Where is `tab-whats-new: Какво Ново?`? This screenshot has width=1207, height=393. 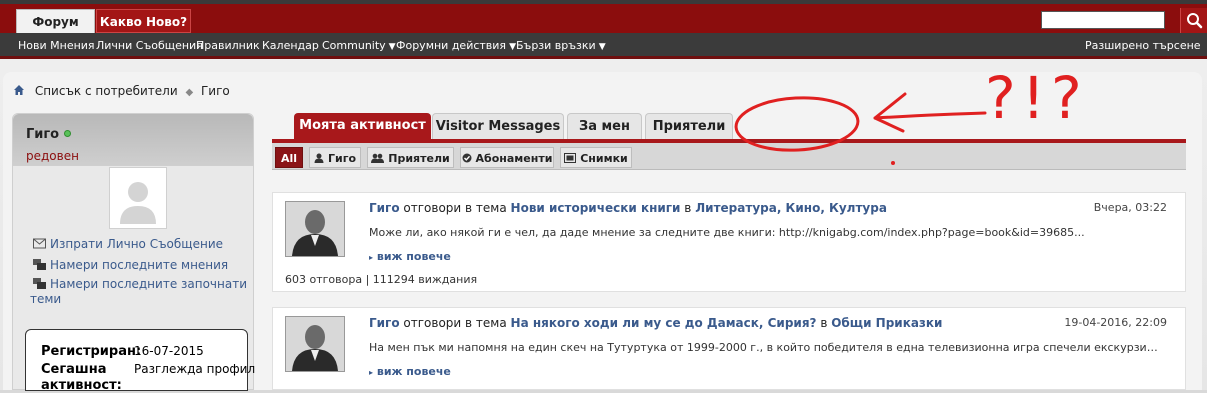
tab-whats-new: Какво Ново? is located at coordinates (143, 21).